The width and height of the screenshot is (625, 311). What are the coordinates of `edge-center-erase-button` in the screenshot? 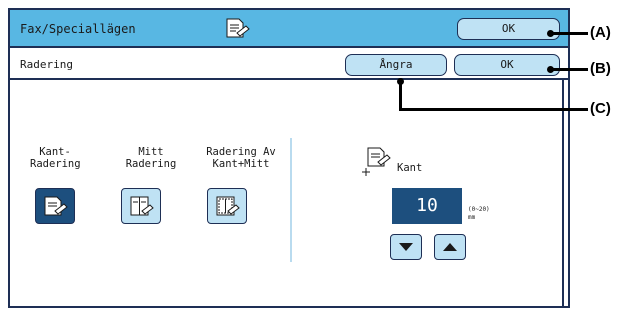 It's located at (227, 206).